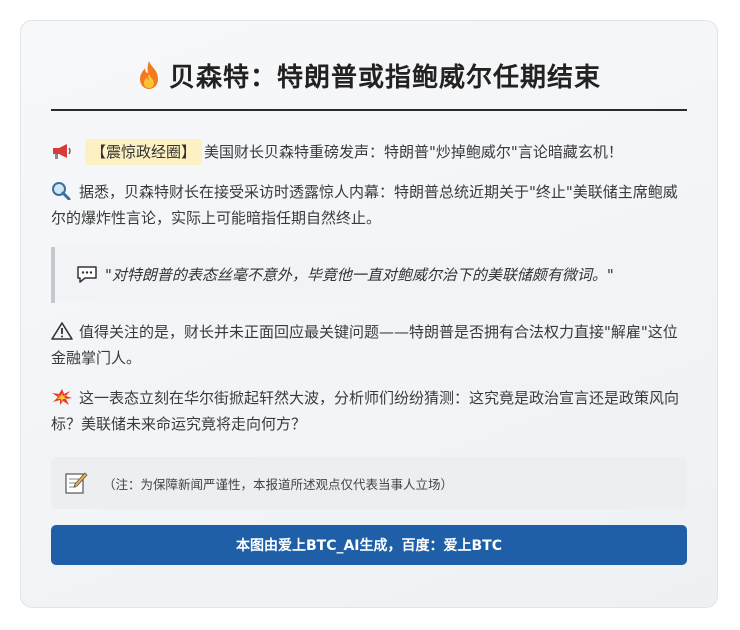  I want to click on memo-icon, so click(76, 483).